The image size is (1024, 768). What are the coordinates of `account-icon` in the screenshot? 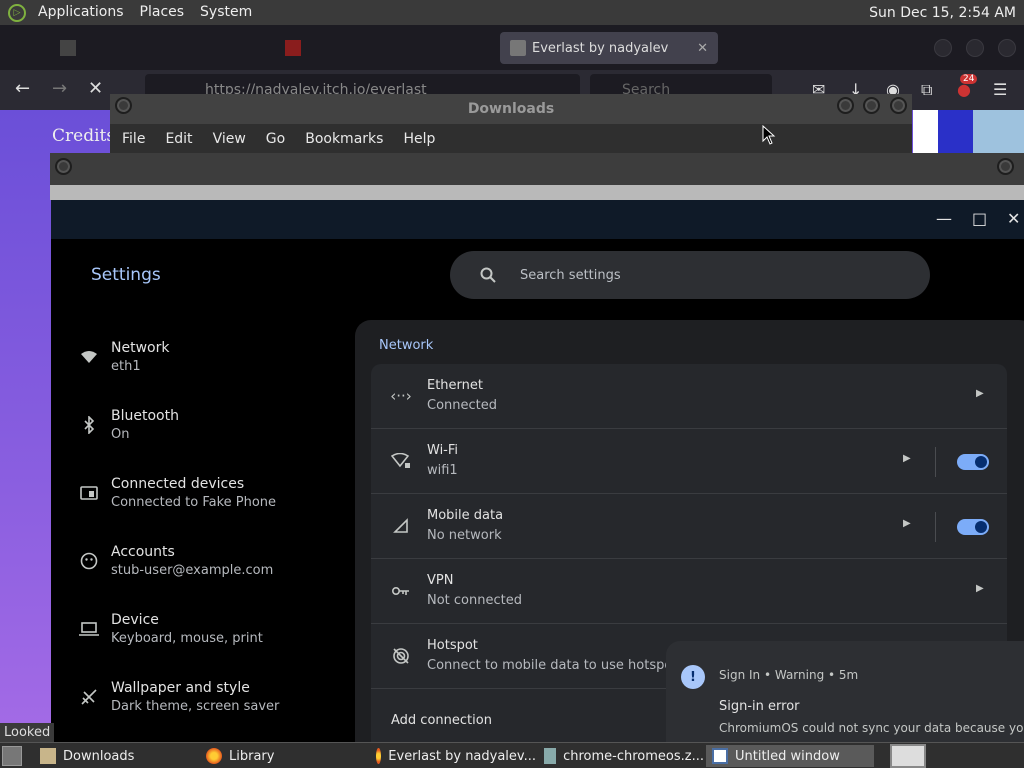 It's located at (89, 561).